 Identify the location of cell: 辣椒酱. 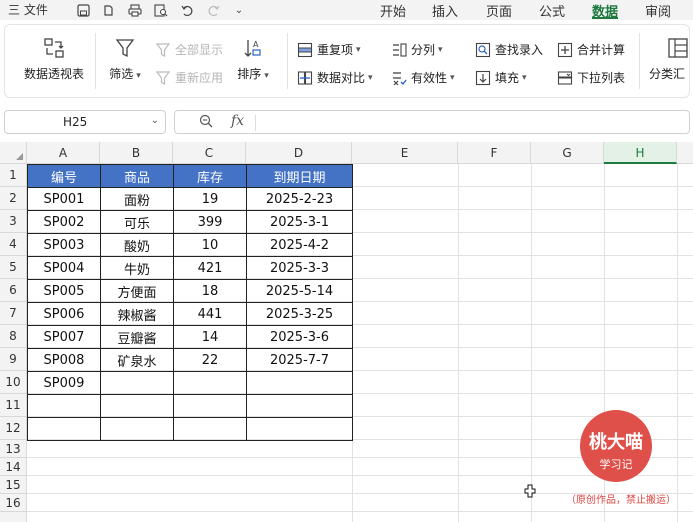
(137, 314).